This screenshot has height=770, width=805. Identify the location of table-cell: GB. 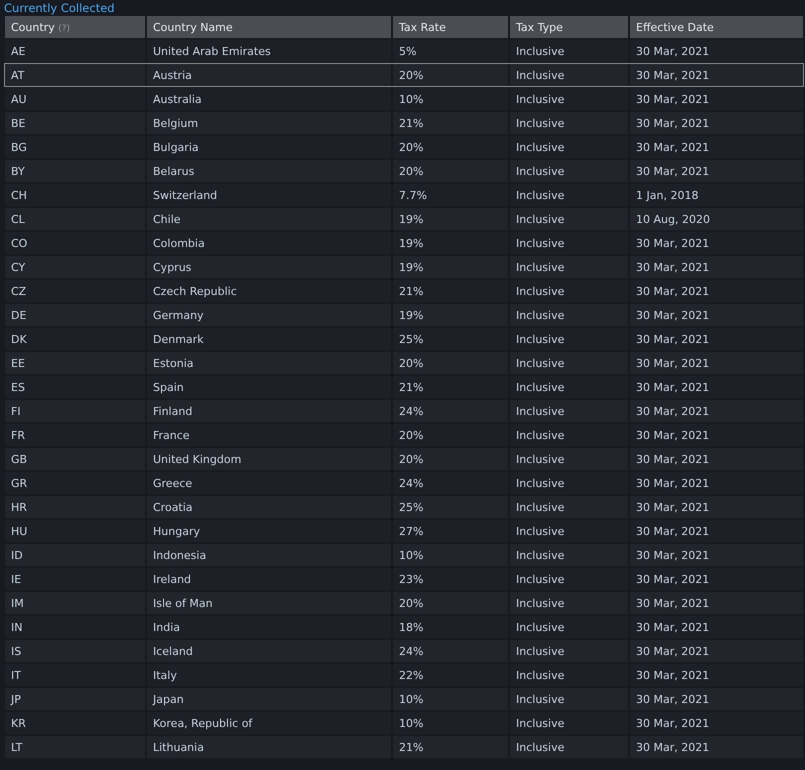
(75, 459).